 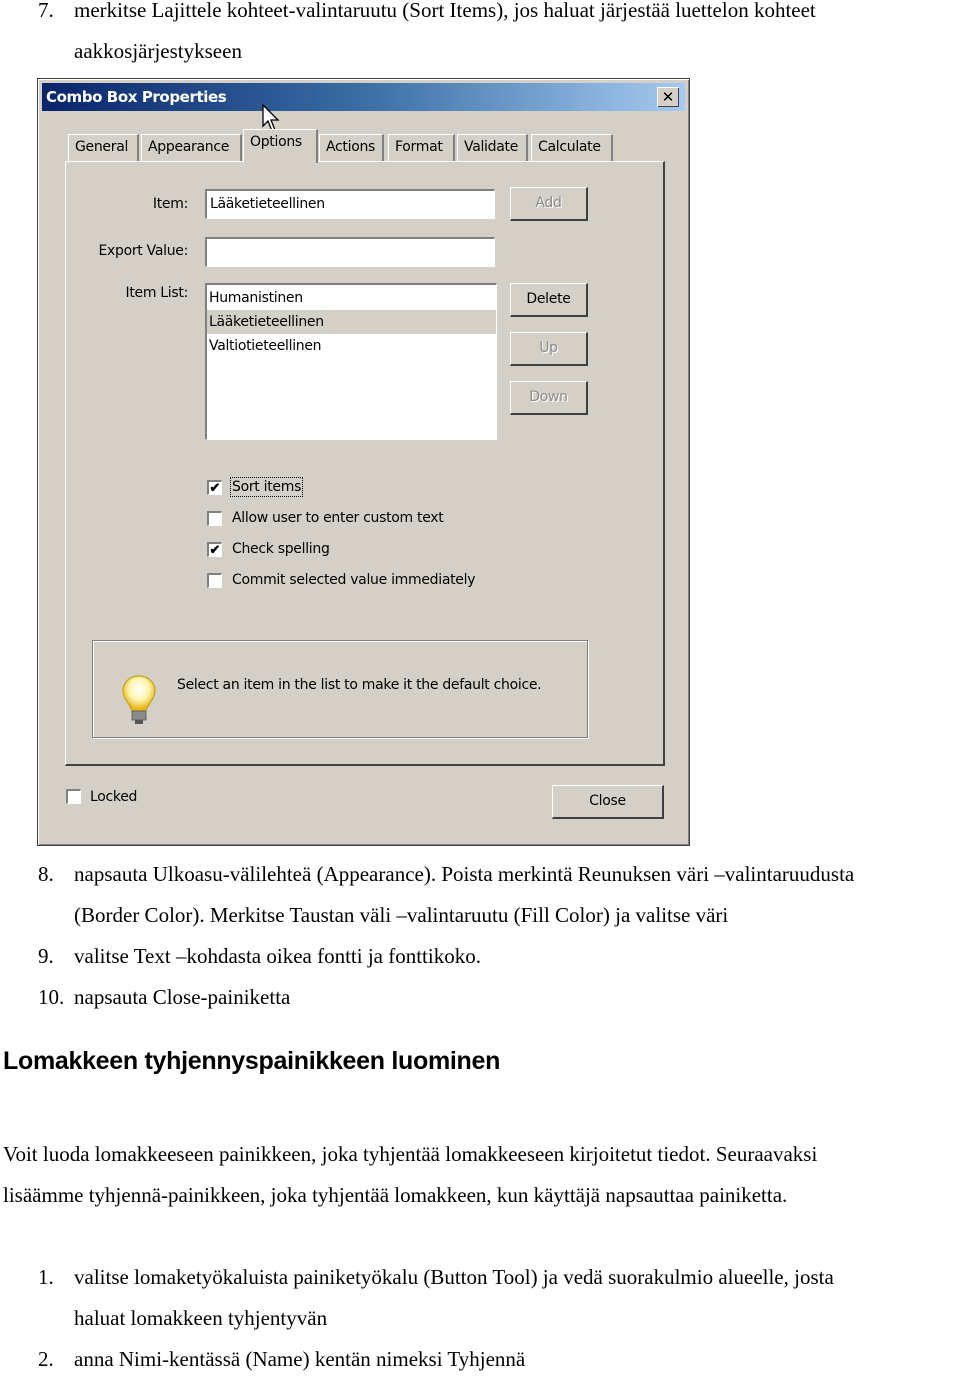 I want to click on step-number: 1., so click(x=46, y=1277).